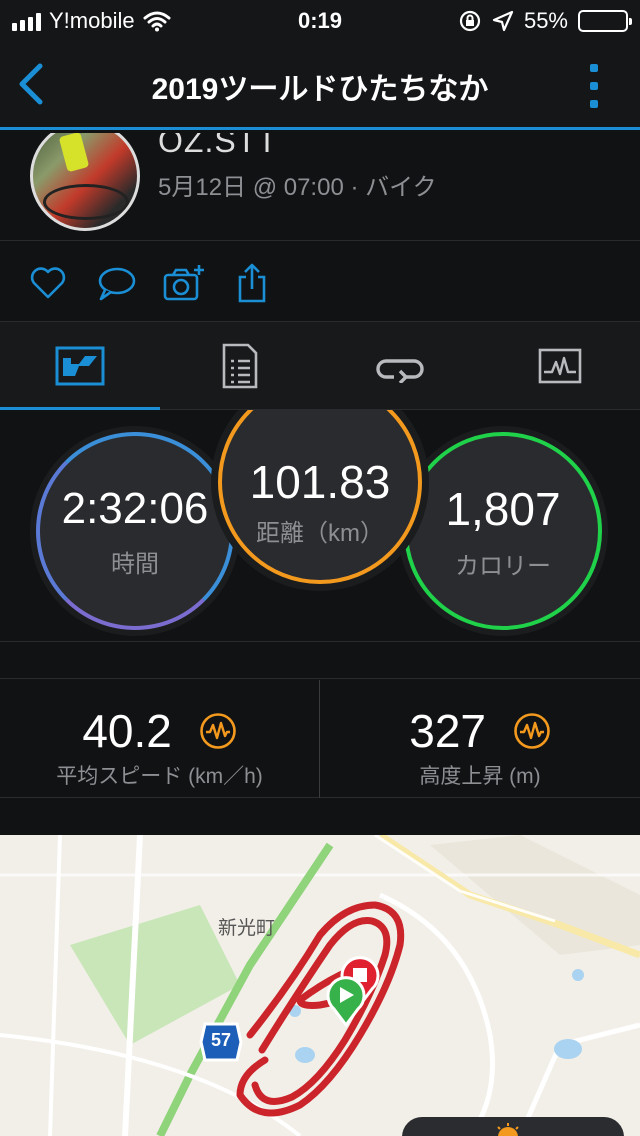 This screenshot has height=1136, width=640. I want to click on distance-ring: 101.83 距離（km）, so click(320, 497).